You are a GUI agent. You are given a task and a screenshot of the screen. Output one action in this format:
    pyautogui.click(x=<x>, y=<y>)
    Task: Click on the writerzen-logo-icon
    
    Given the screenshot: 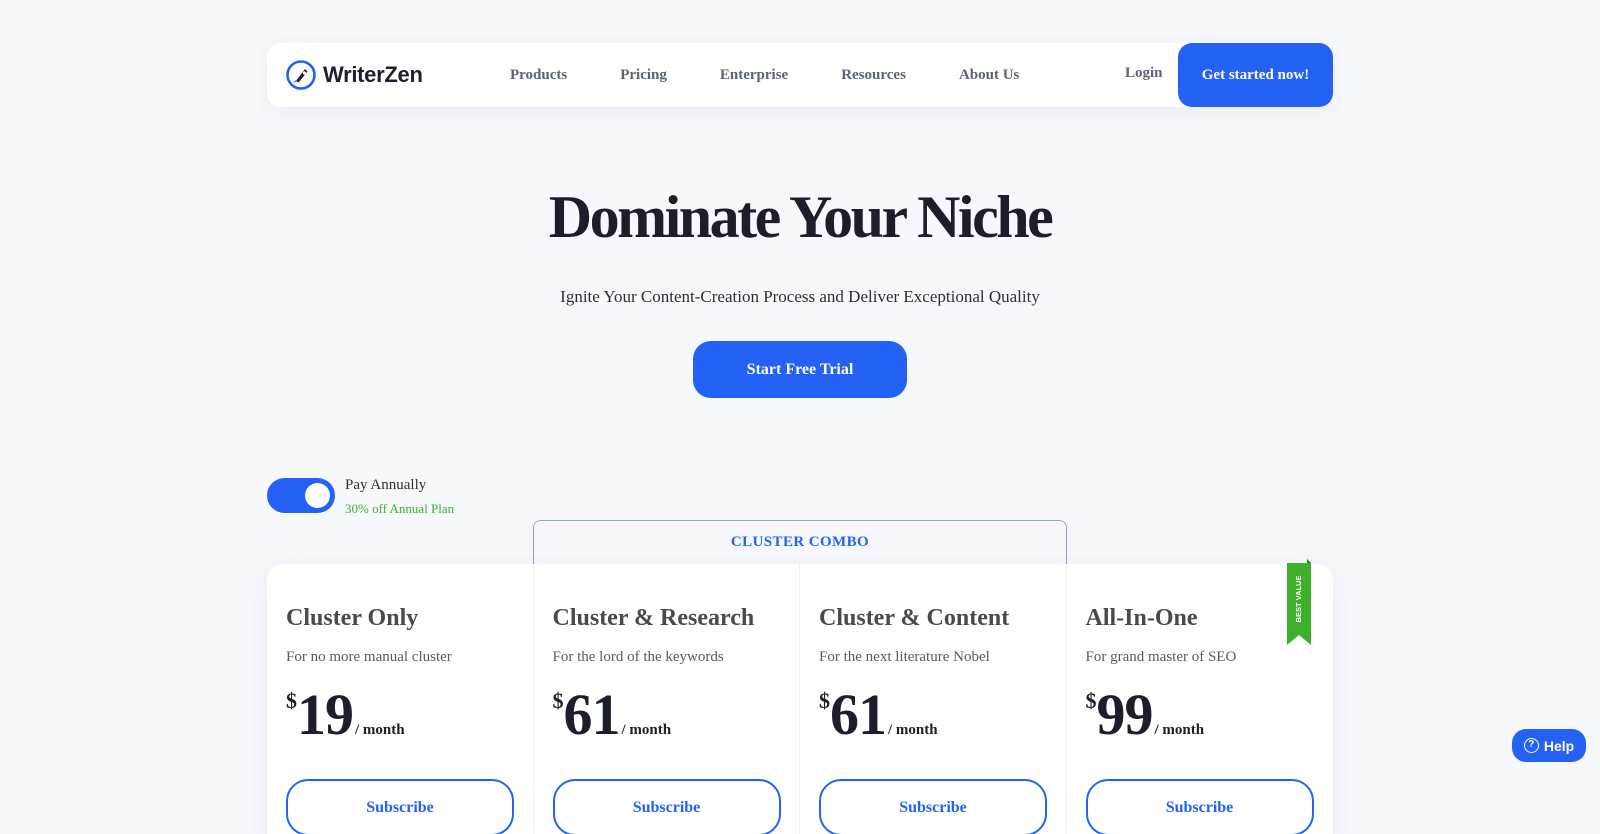 What is the action you would take?
    pyautogui.click(x=301, y=75)
    